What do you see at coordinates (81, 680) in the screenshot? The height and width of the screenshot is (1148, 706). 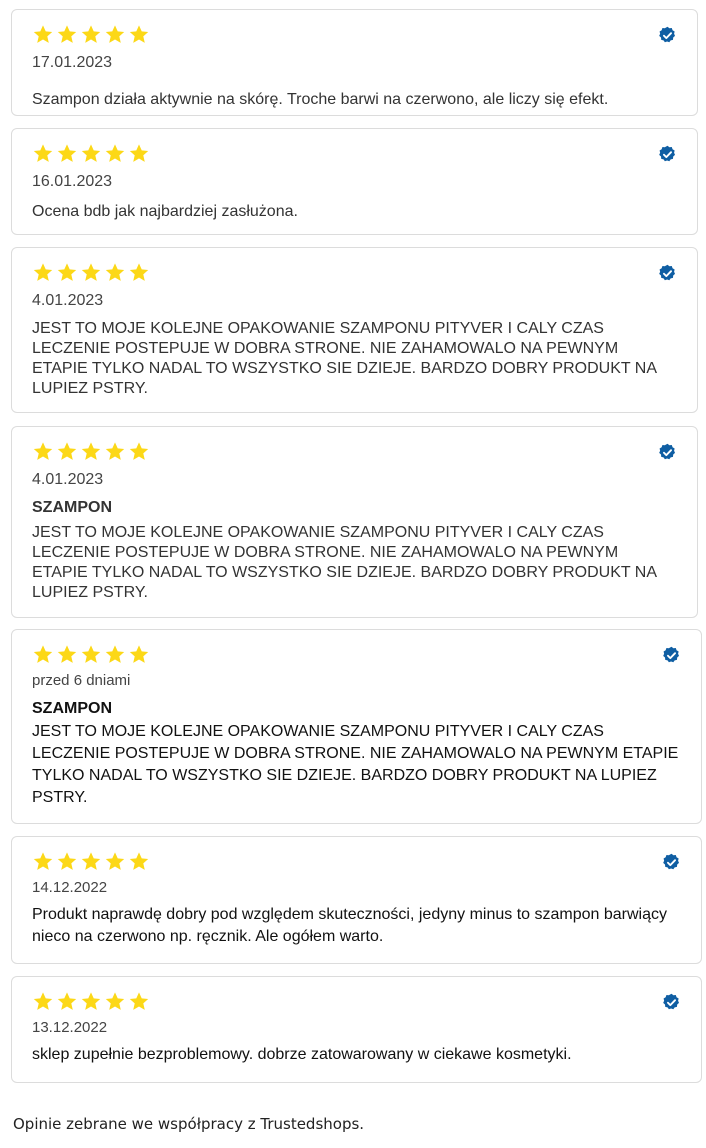 I see `review-date: przed 6 dniami` at bounding box center [81, 680].